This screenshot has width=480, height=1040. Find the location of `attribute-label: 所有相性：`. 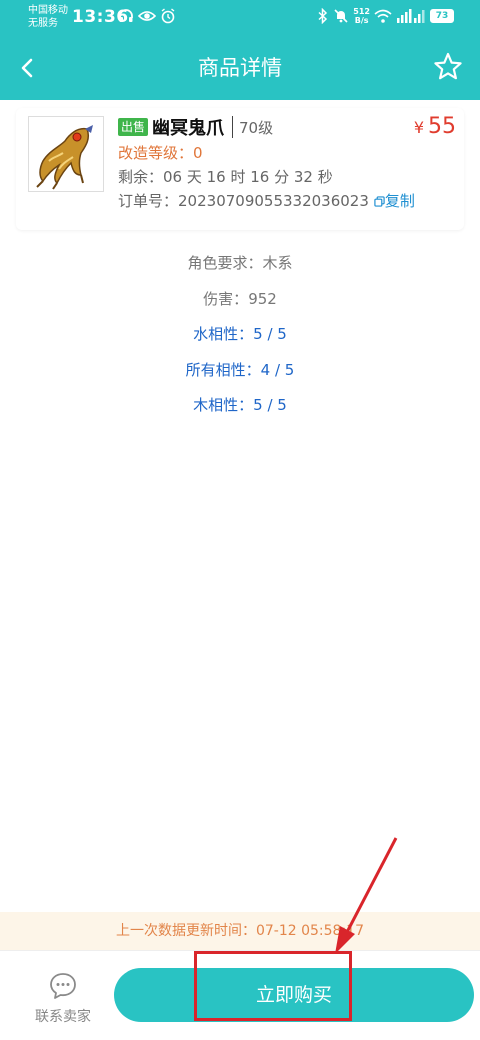

attribute-label: 所有相性： is located at coordinates (223, 369).